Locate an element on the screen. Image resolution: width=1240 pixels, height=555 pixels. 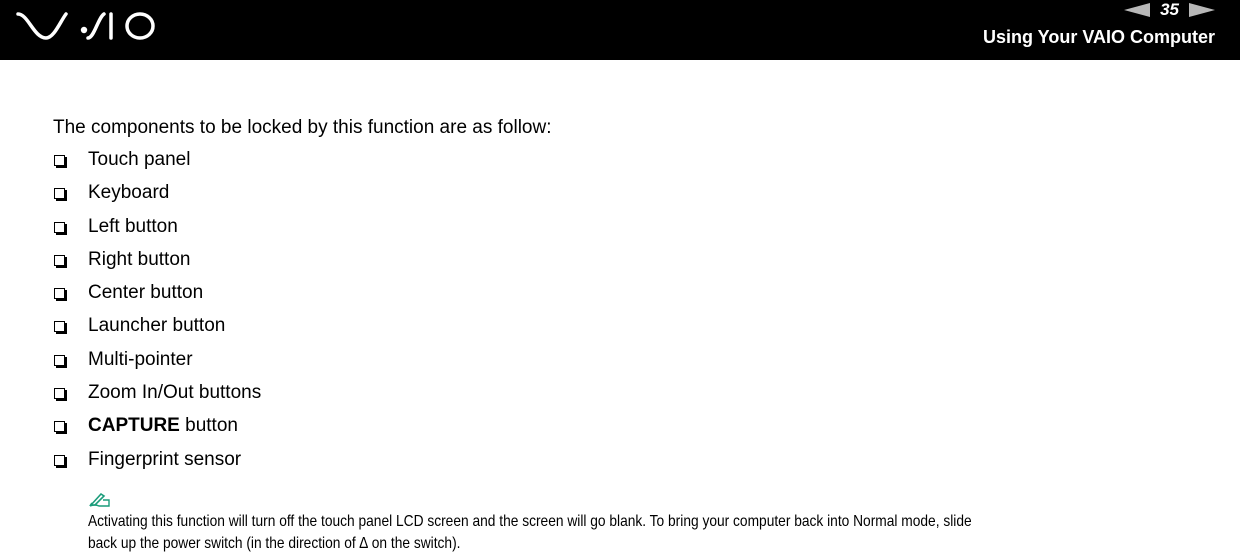
list-item: Right button is located at coordinates (157, 265).